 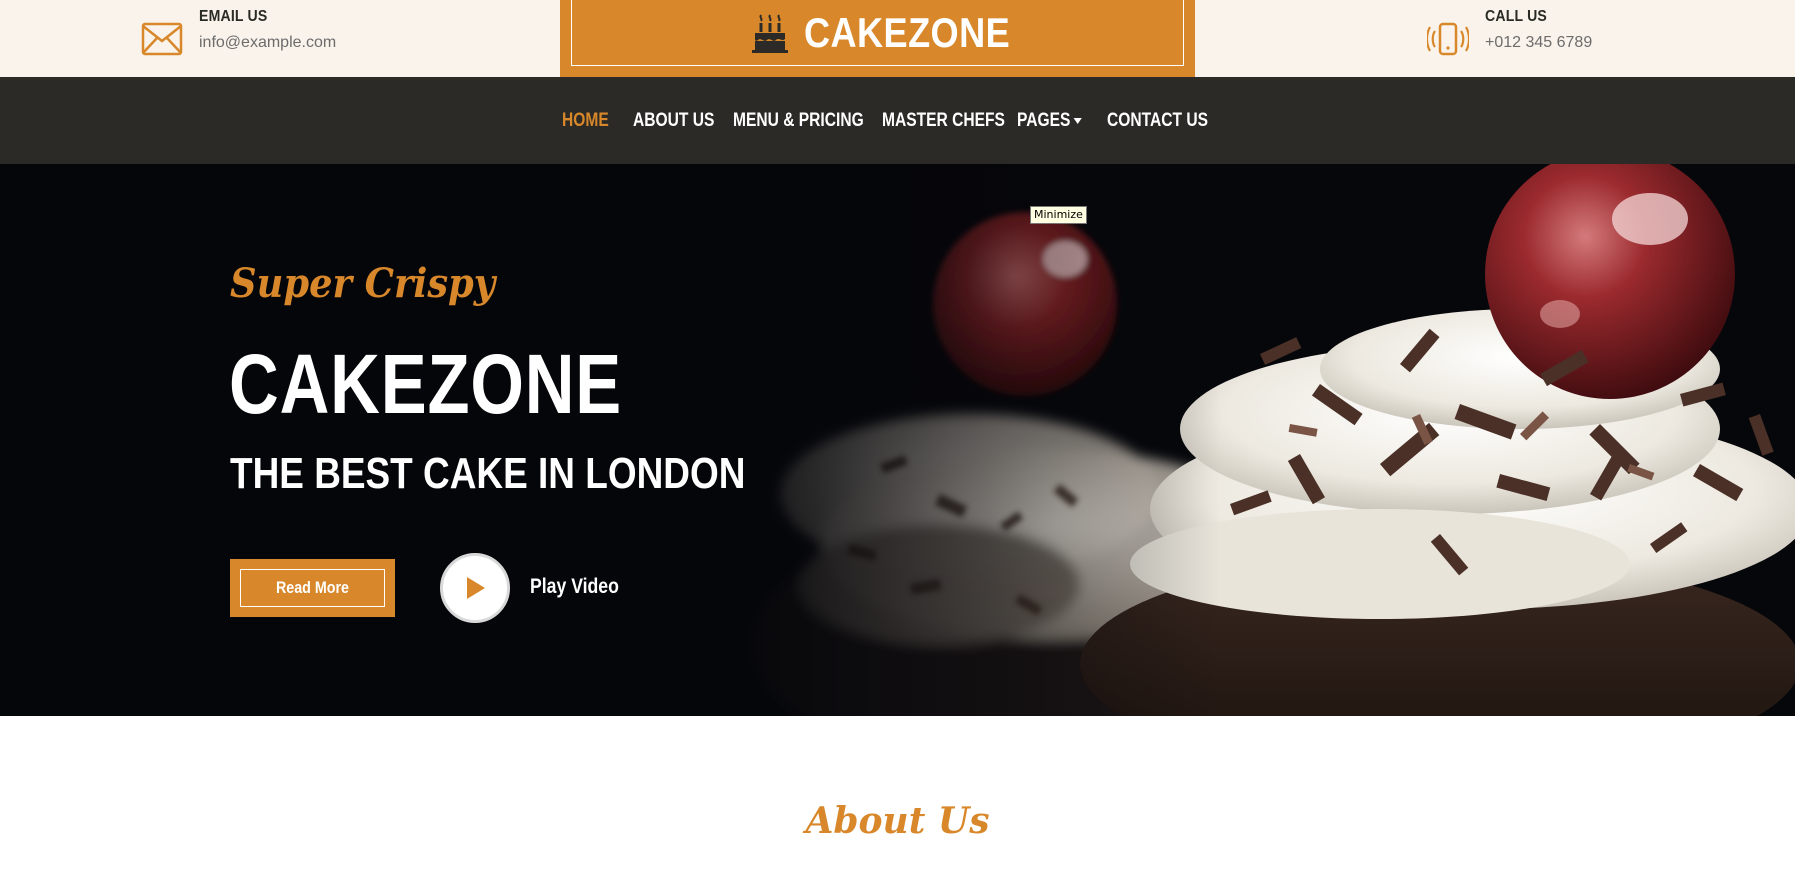 What do you see at coordinates (1157, 120) in the screenshot?
I see `nav-contact-us: CONTACT US` at bounding box center [1157, 120].